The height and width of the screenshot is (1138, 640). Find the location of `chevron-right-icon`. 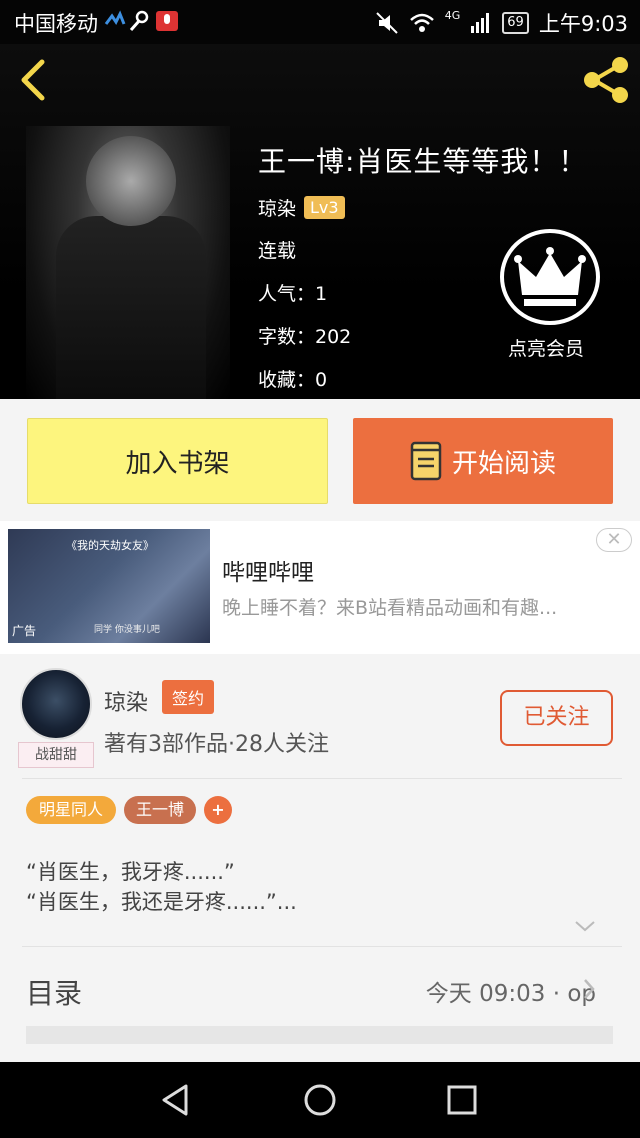

chevron-right-icon is located at coordinates (589, 989).